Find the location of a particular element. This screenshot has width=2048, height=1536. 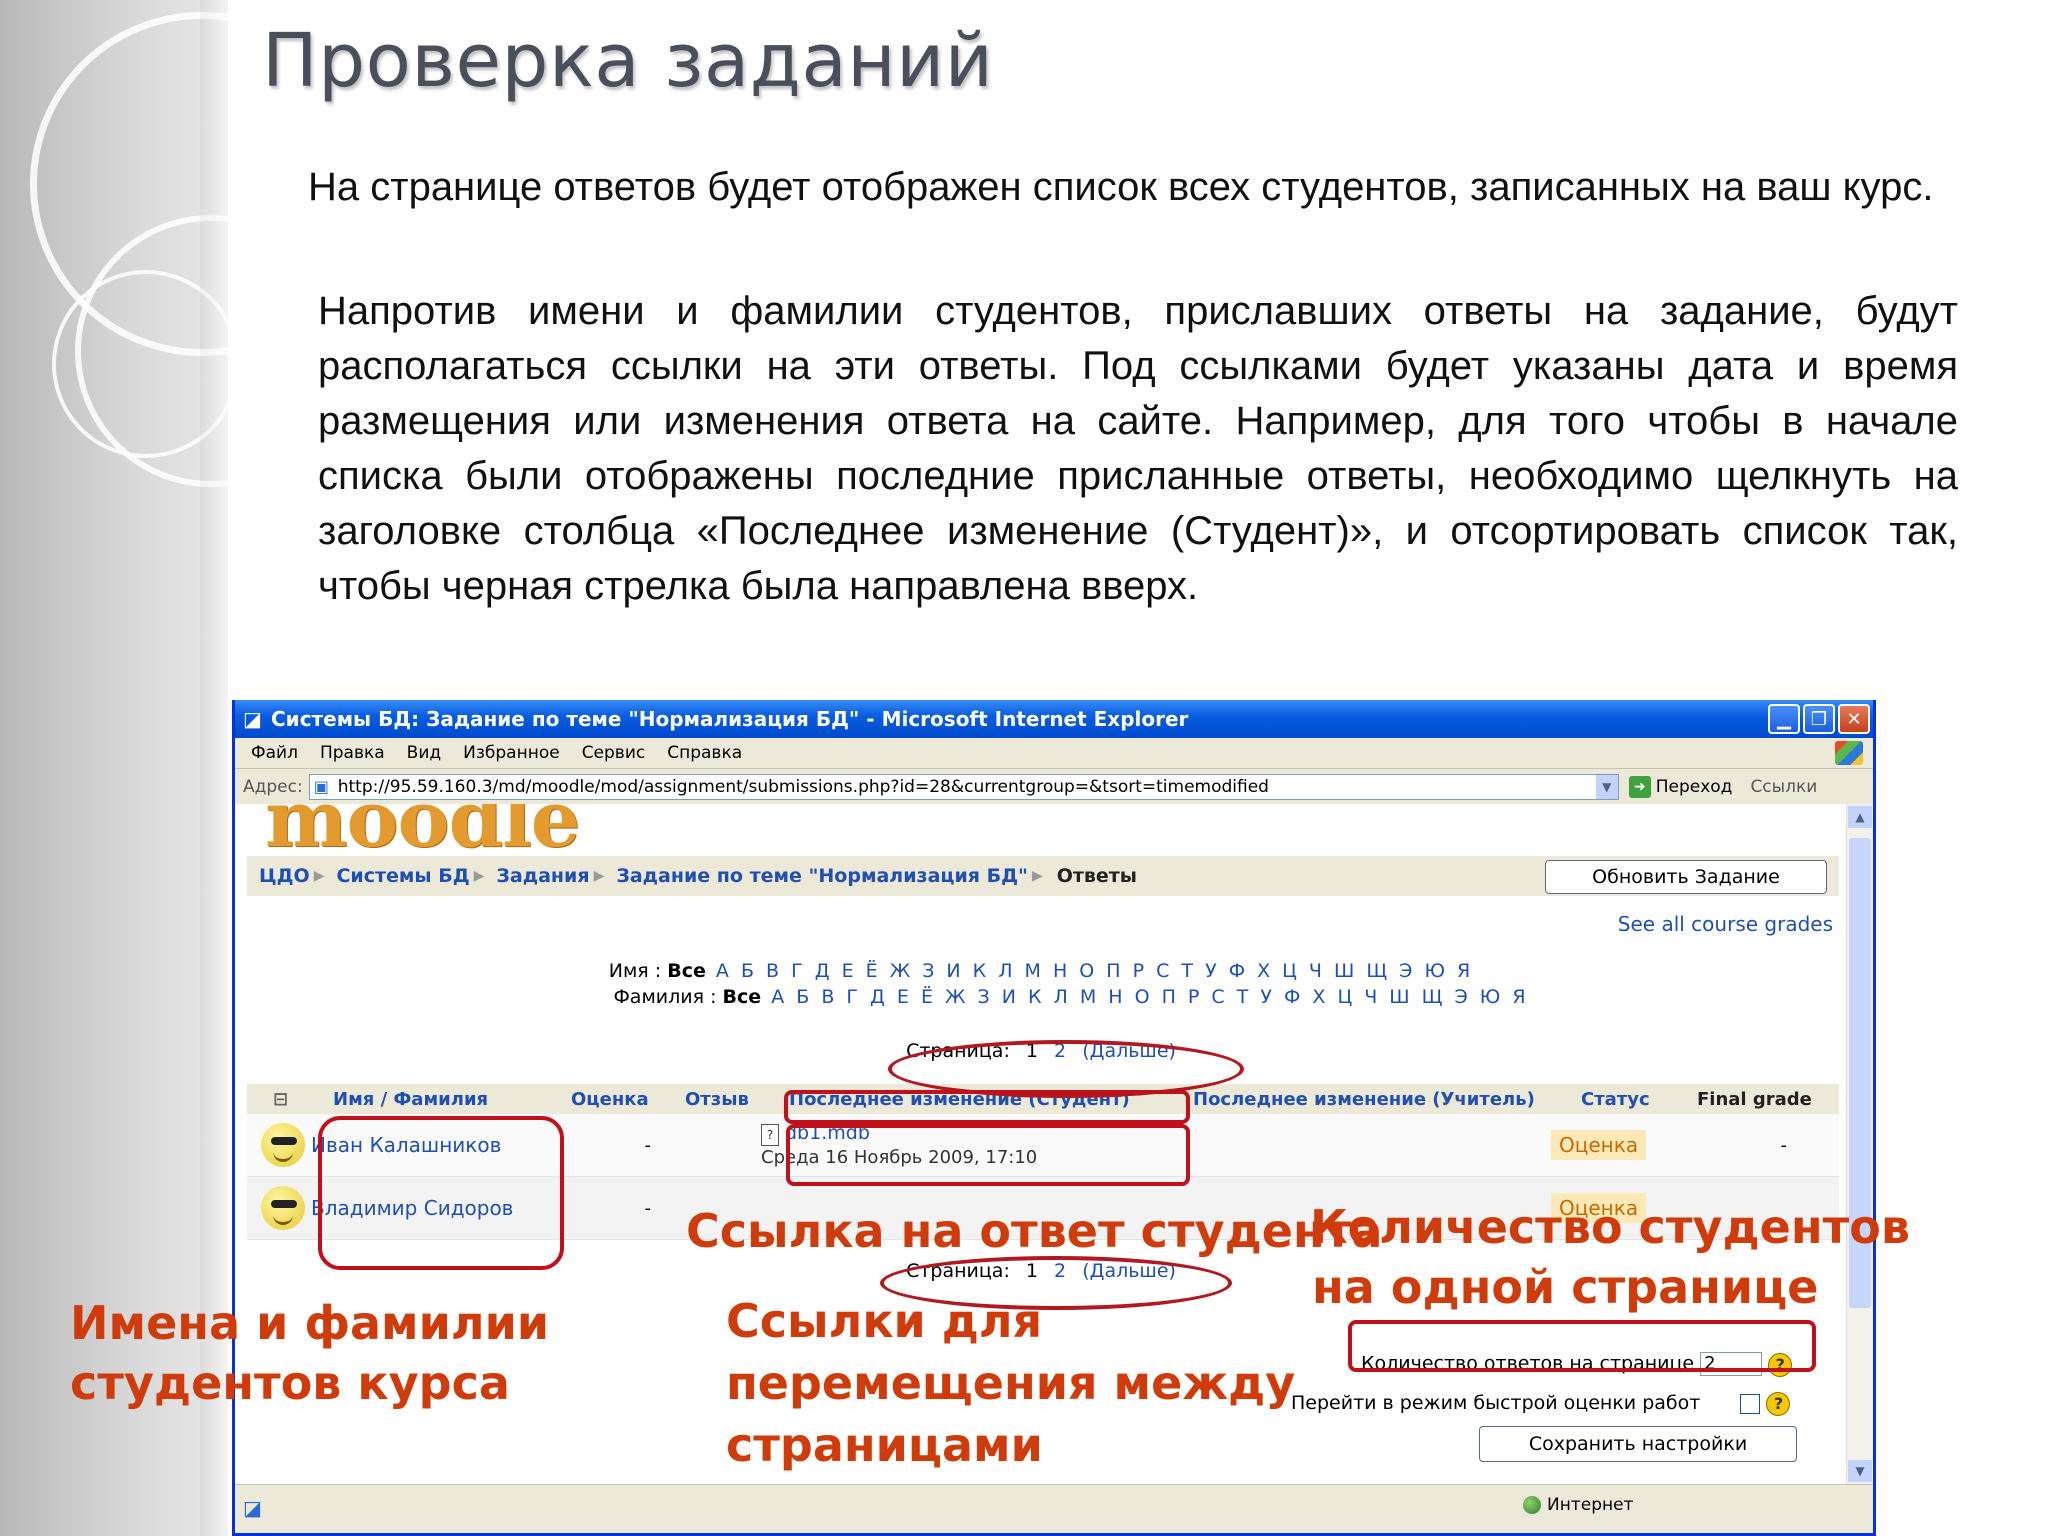

annotation-answer-link: Ссылка на ответ студента is located at coordinates (1034, 1231).